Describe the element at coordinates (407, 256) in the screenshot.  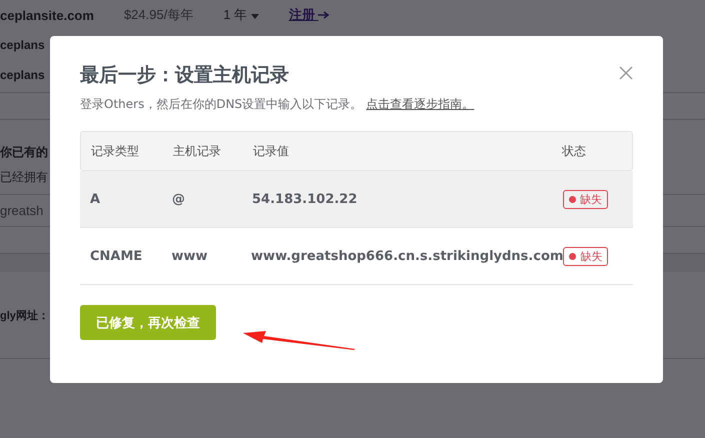
I see `table-cell: www.greatshop666.cn.s.strikinglydns.com` at that location.